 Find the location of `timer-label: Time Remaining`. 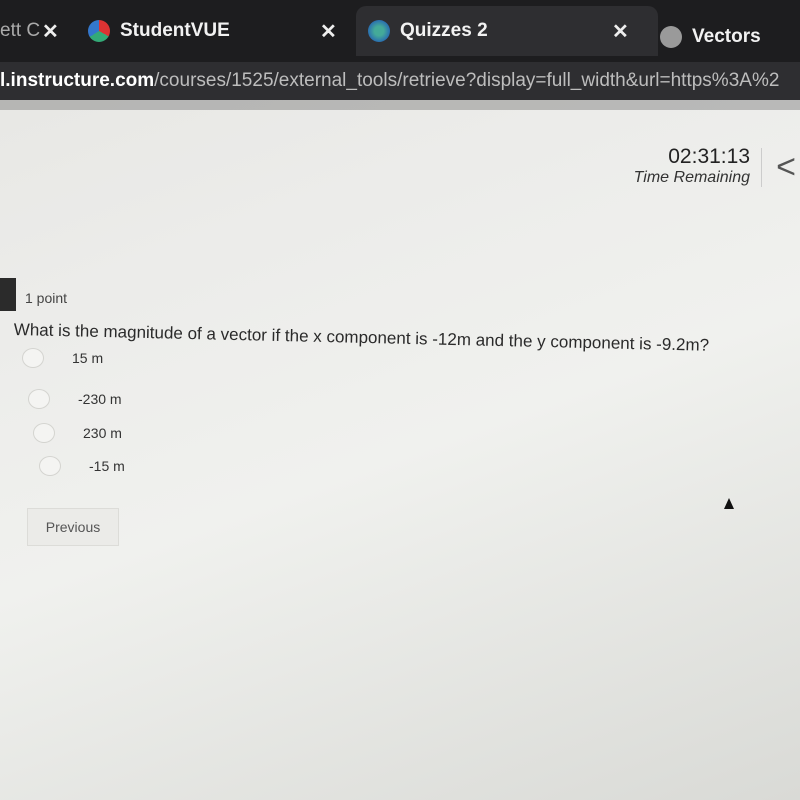

timer-label: Time Remaining is located at coordinates (691, 177).